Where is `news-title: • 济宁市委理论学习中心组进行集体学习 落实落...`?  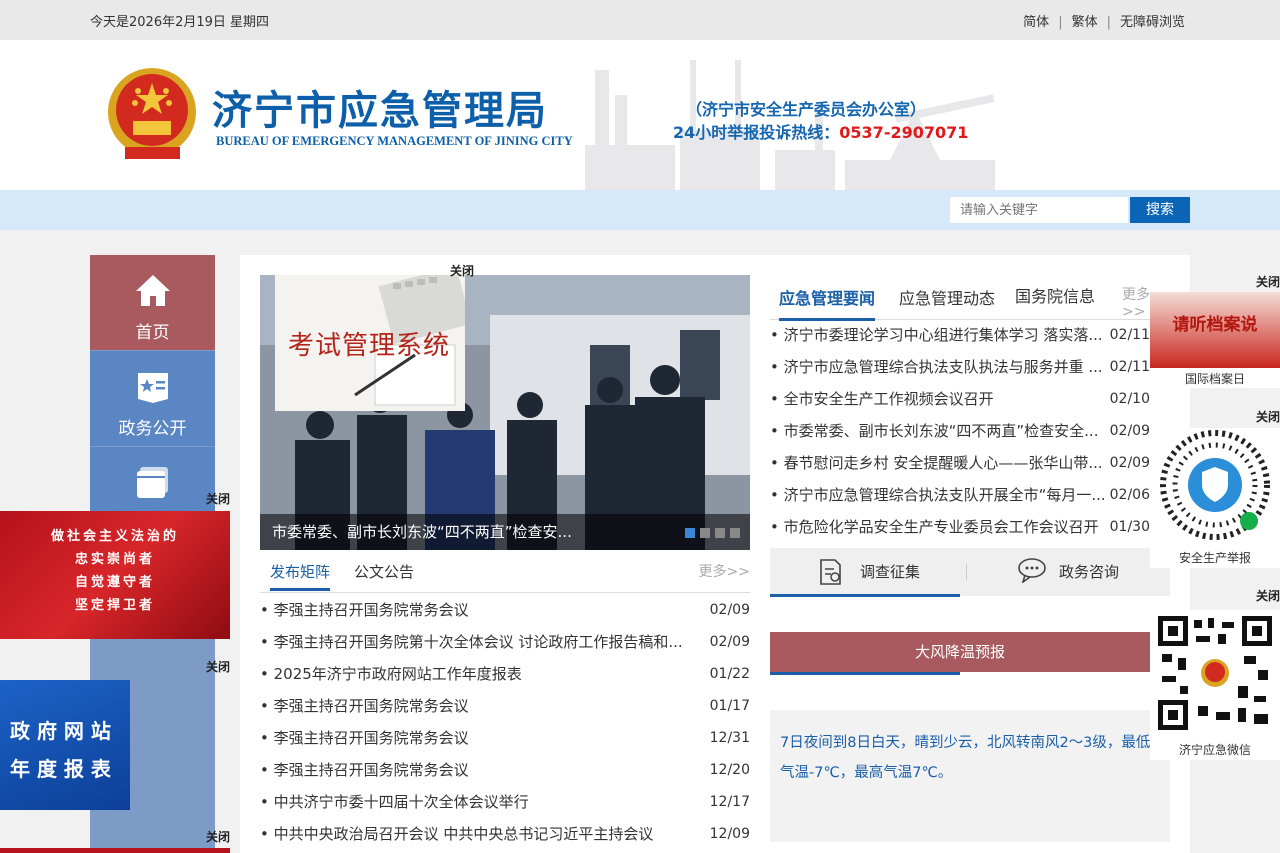 news-title: • 济宁市委理论学习中心组进行集体学习 落实落... is located at coordinates (936, 335).